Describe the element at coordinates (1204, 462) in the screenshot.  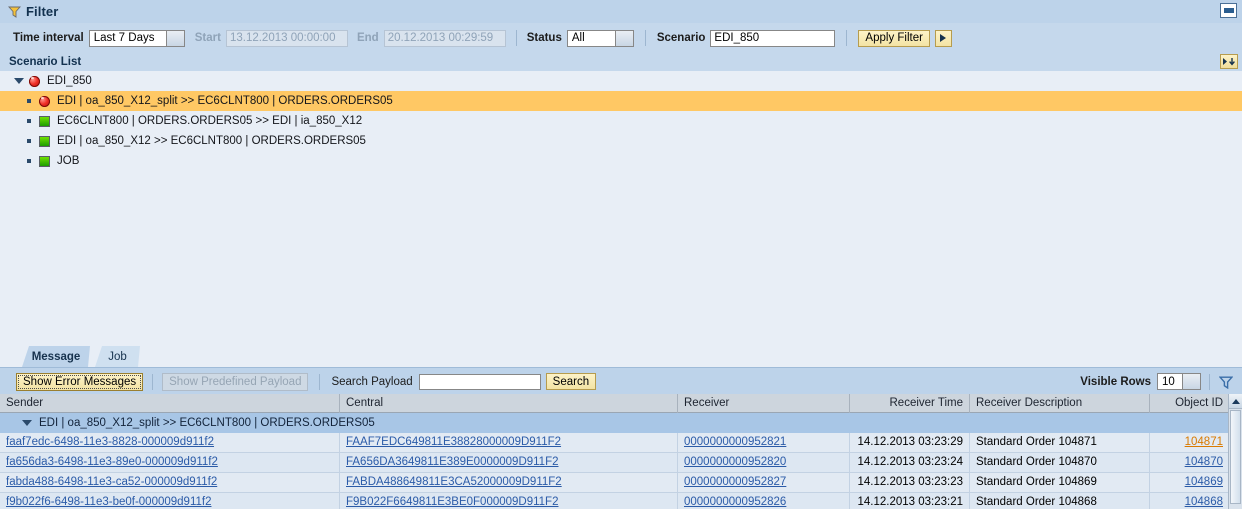
I see `object-id-link: 104870` at that location.